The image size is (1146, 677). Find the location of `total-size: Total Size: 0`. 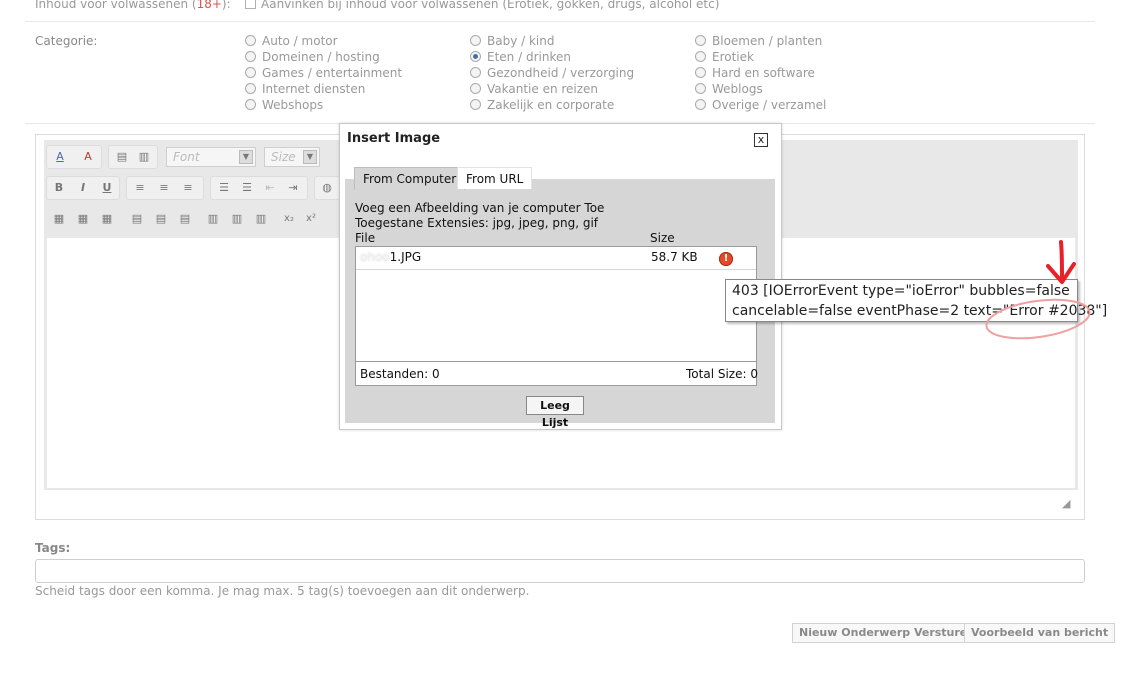

total-size: Total Size: 0 is located at coordinates (722, 374).